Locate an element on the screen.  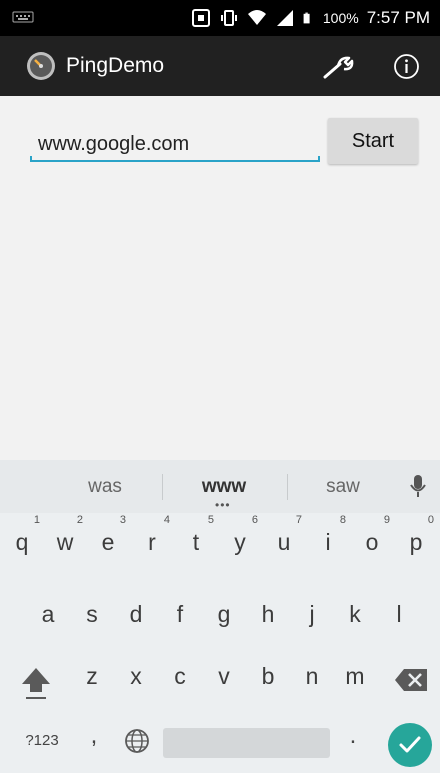
key-a: a is located at coordinates (48, 614).